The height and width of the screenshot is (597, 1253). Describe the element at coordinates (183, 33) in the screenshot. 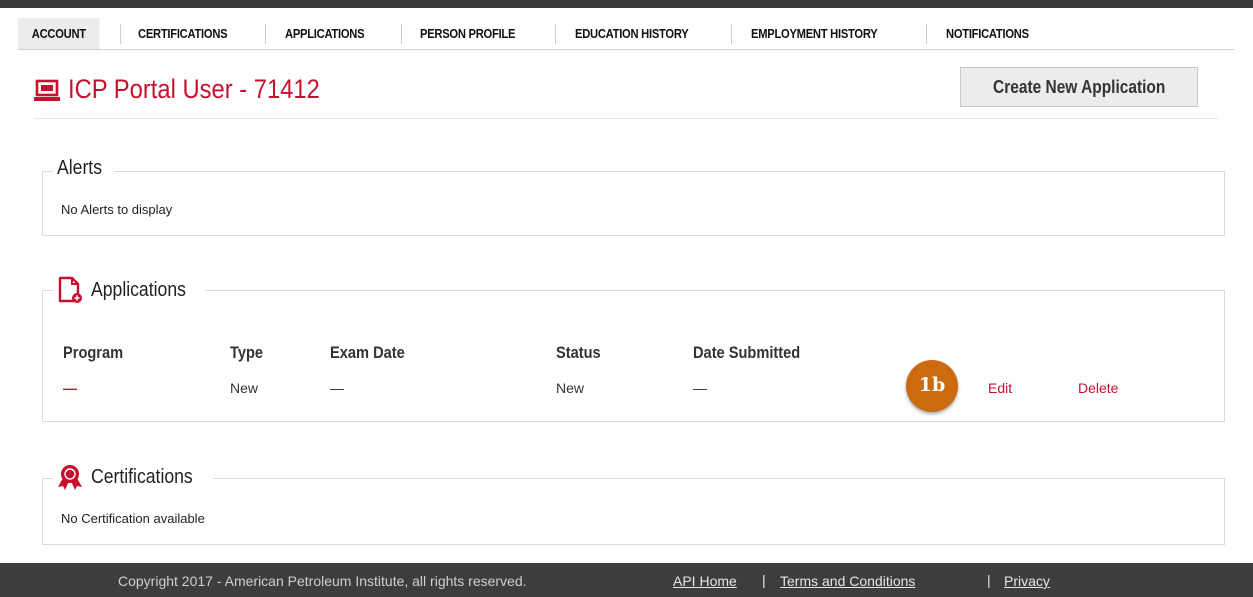

I see `tab-certifications: CERTIFICATIONS` at that location.